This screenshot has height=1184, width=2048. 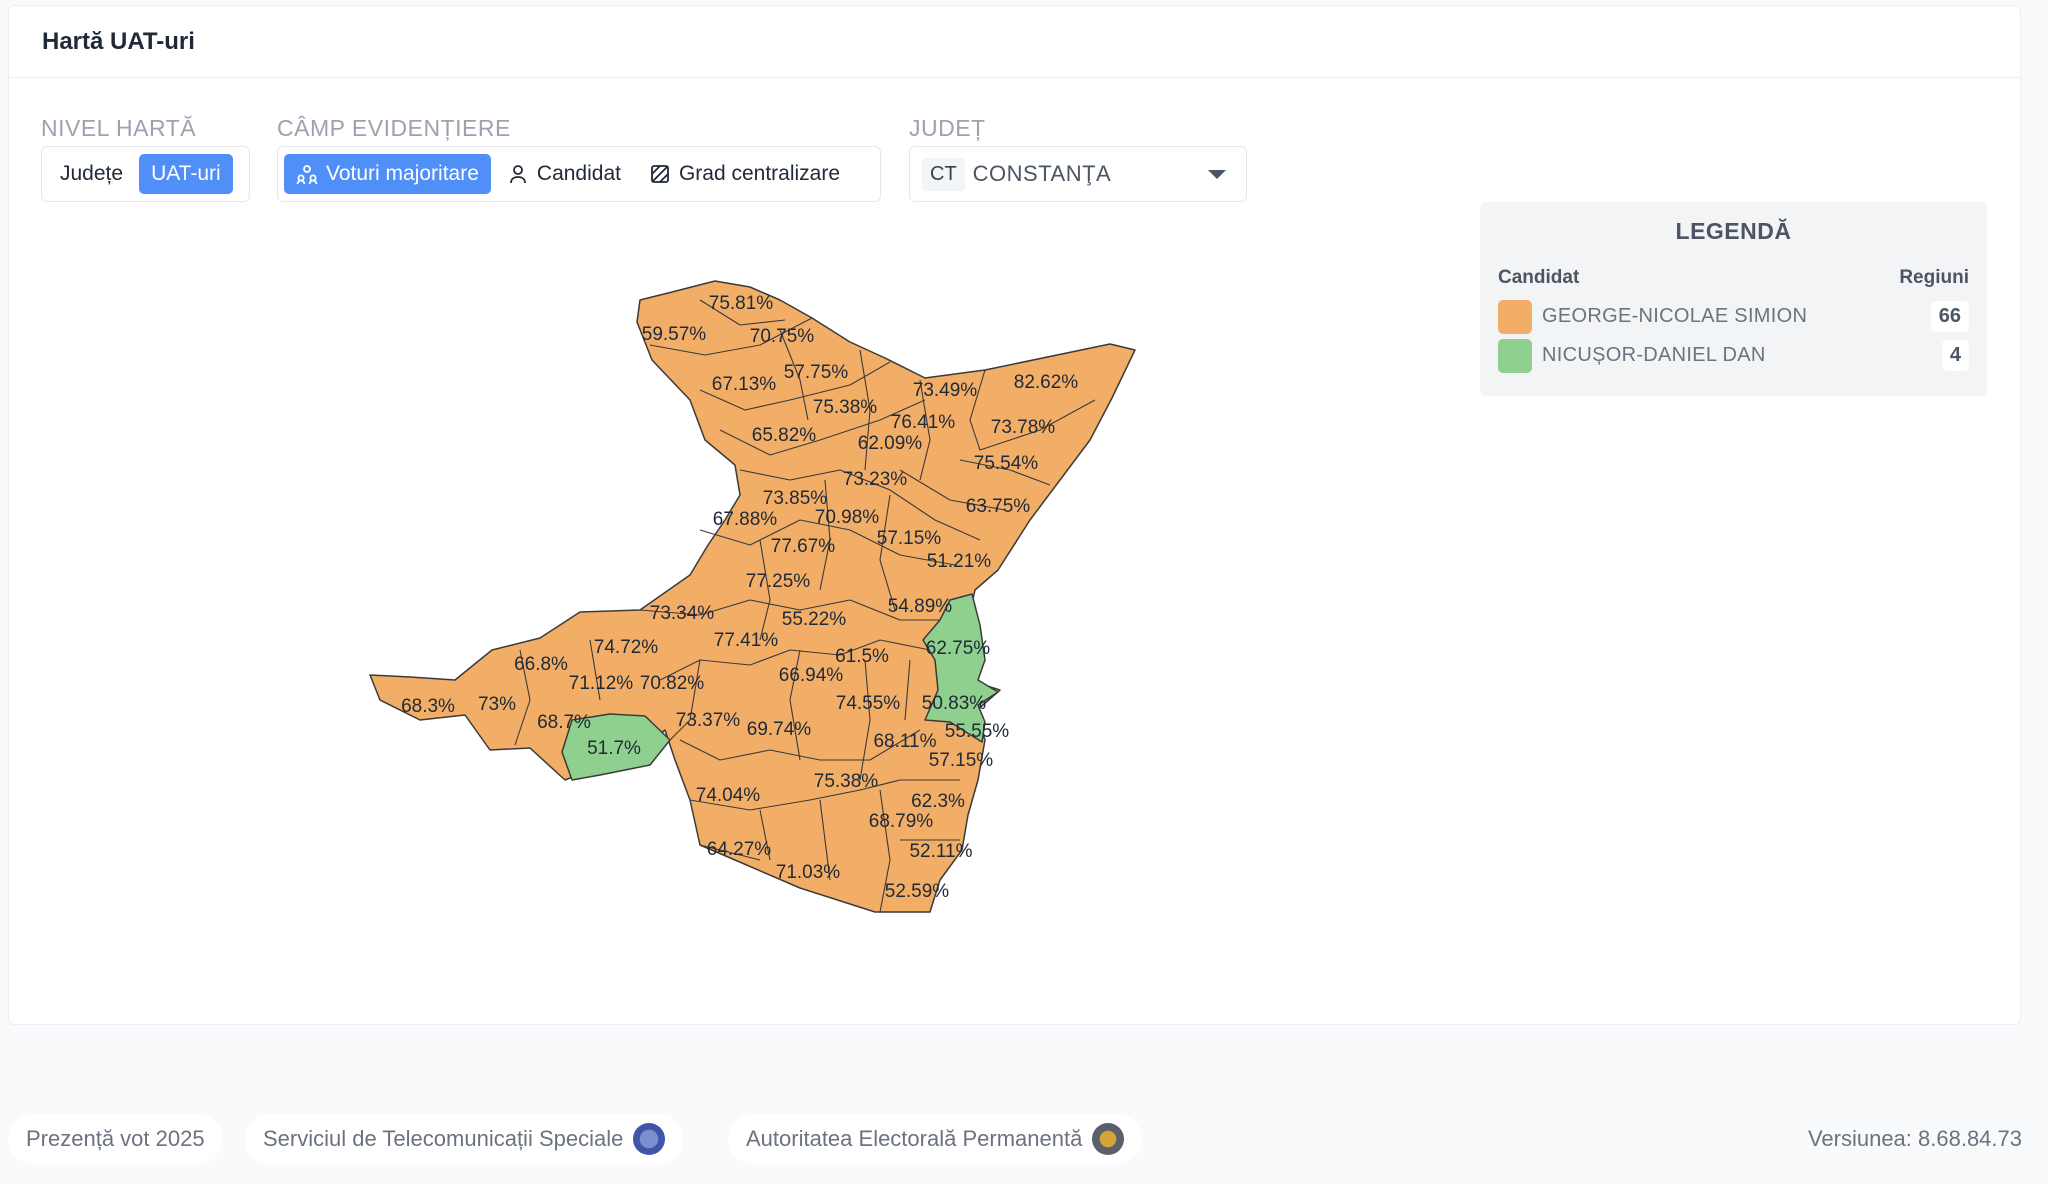 What do you see at coordinates (518, 174) in the screenshot?
I see `person-icon` at bounding box center [518, 174].